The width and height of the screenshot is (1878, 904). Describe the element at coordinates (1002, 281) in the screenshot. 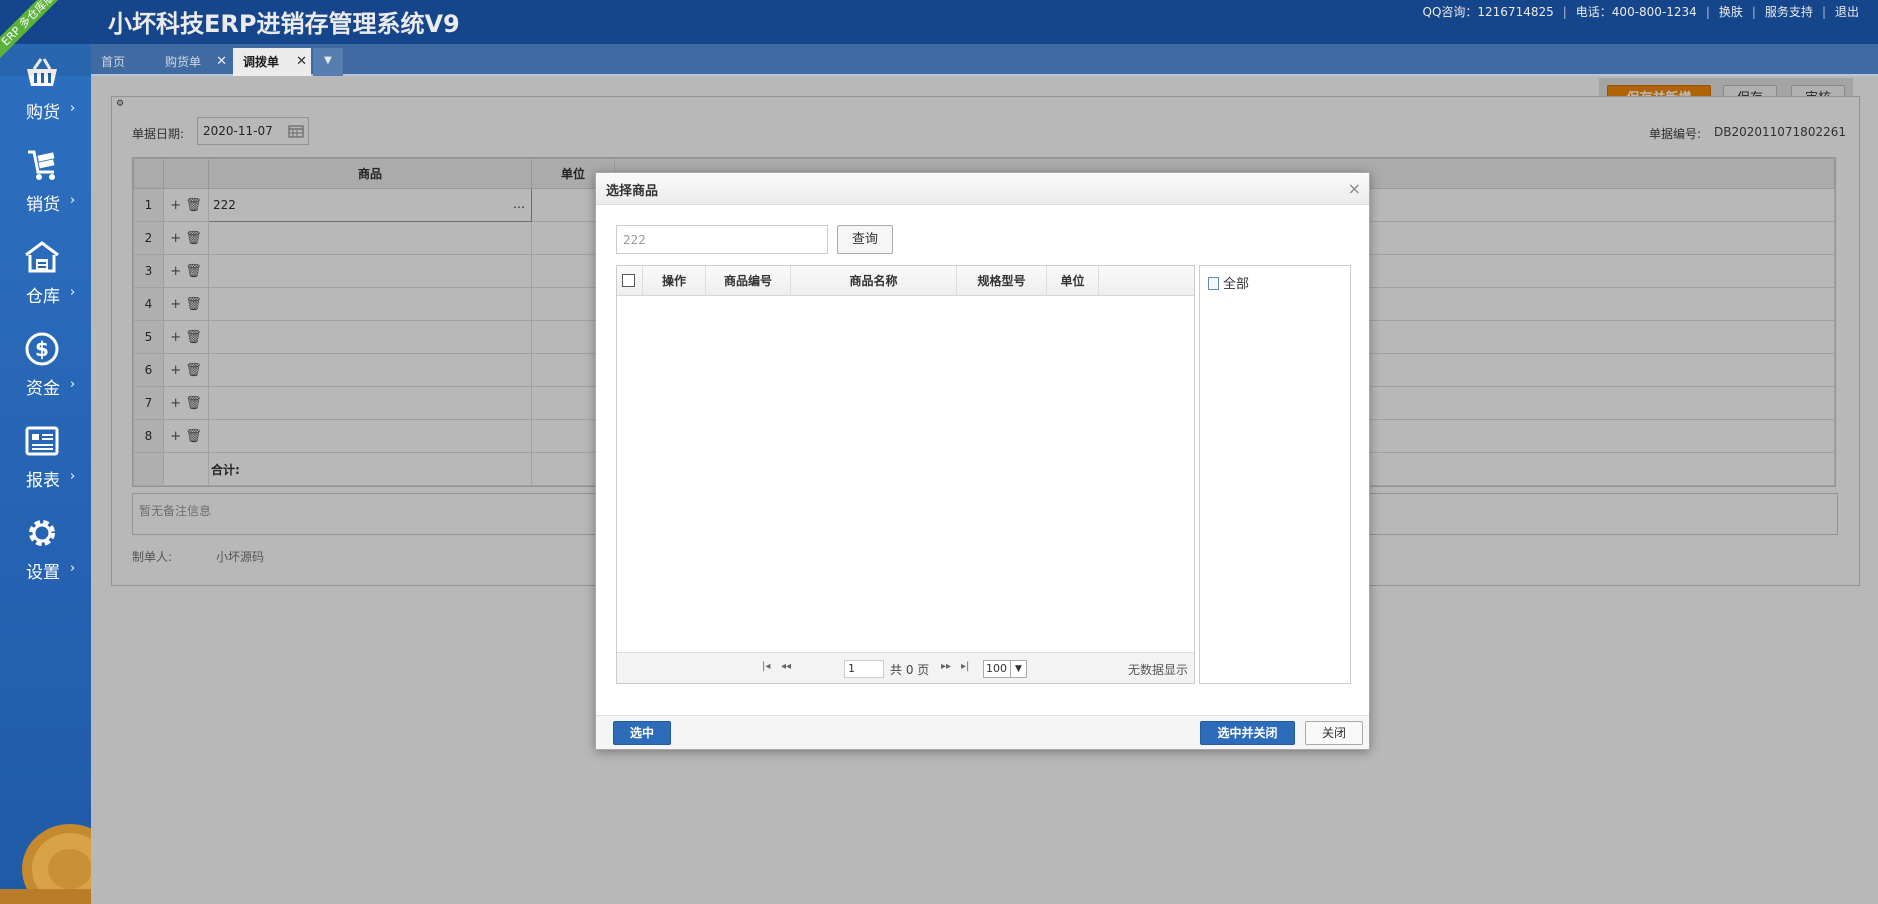

I see `col-spec-model: 规格型号` at that location.